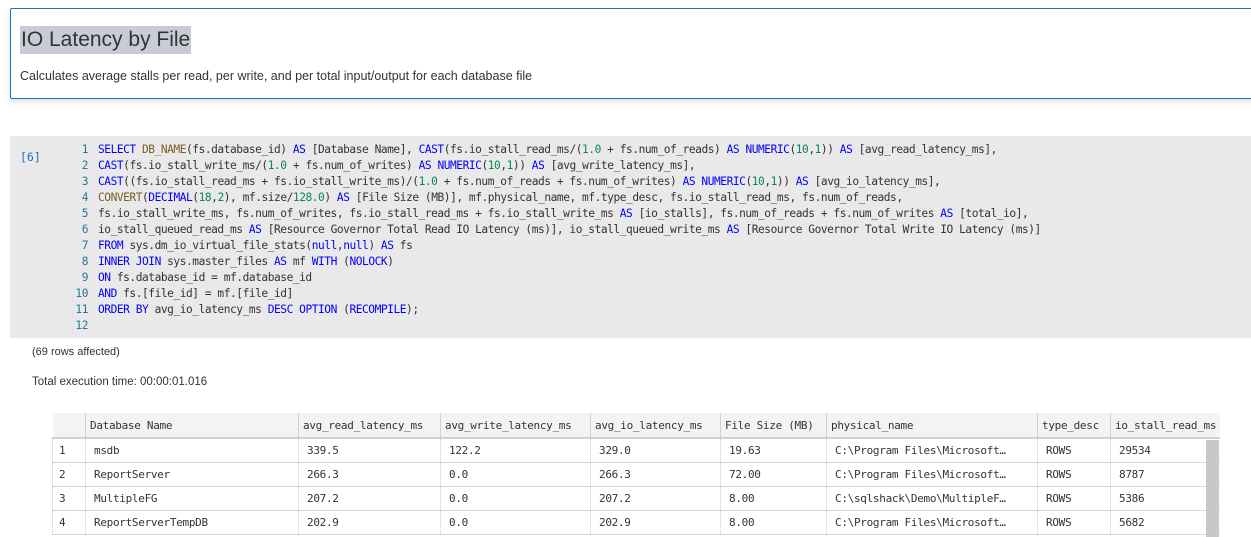 The image size is (1251, 537). Describe the element at coordinates (1165, 522) in the screenshot. I see `grid-cell: 5682` at that location.